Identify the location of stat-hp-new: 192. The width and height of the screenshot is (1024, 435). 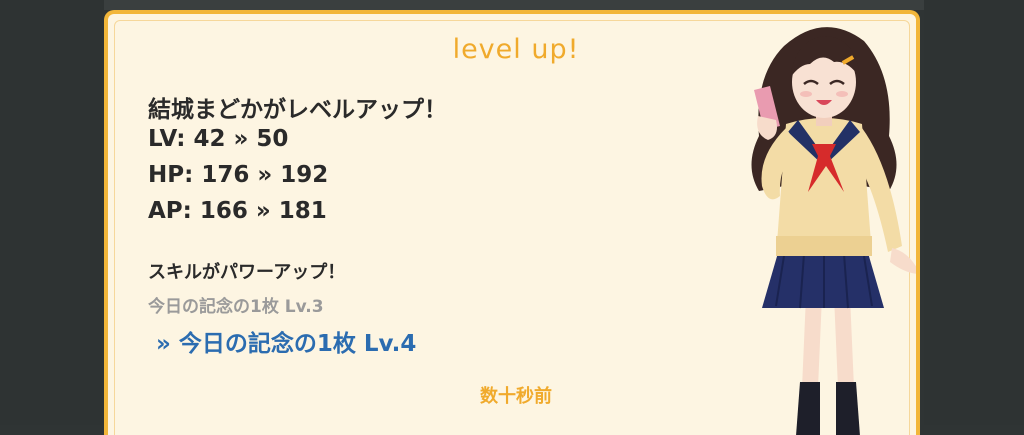
(304, 175).